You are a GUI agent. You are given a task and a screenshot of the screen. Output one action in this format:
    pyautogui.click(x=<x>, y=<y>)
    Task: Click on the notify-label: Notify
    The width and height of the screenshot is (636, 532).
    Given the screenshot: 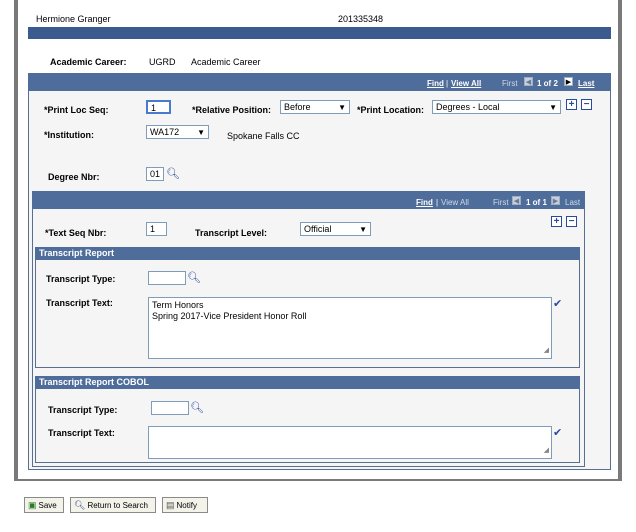 What is the action you would take?
    pyautogui.click(x=186, y=505)
    